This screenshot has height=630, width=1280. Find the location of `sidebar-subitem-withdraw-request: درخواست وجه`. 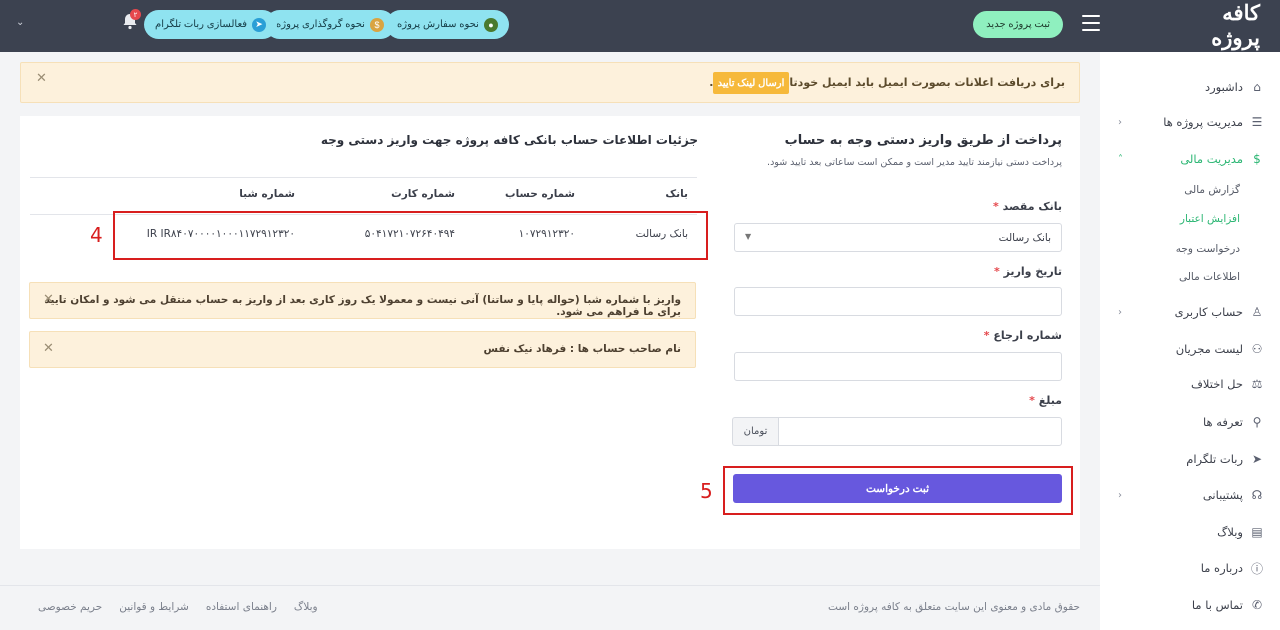

sidebar-subitem-withdraw-request: درخواست وجه is located at coordinates (1190, 249).